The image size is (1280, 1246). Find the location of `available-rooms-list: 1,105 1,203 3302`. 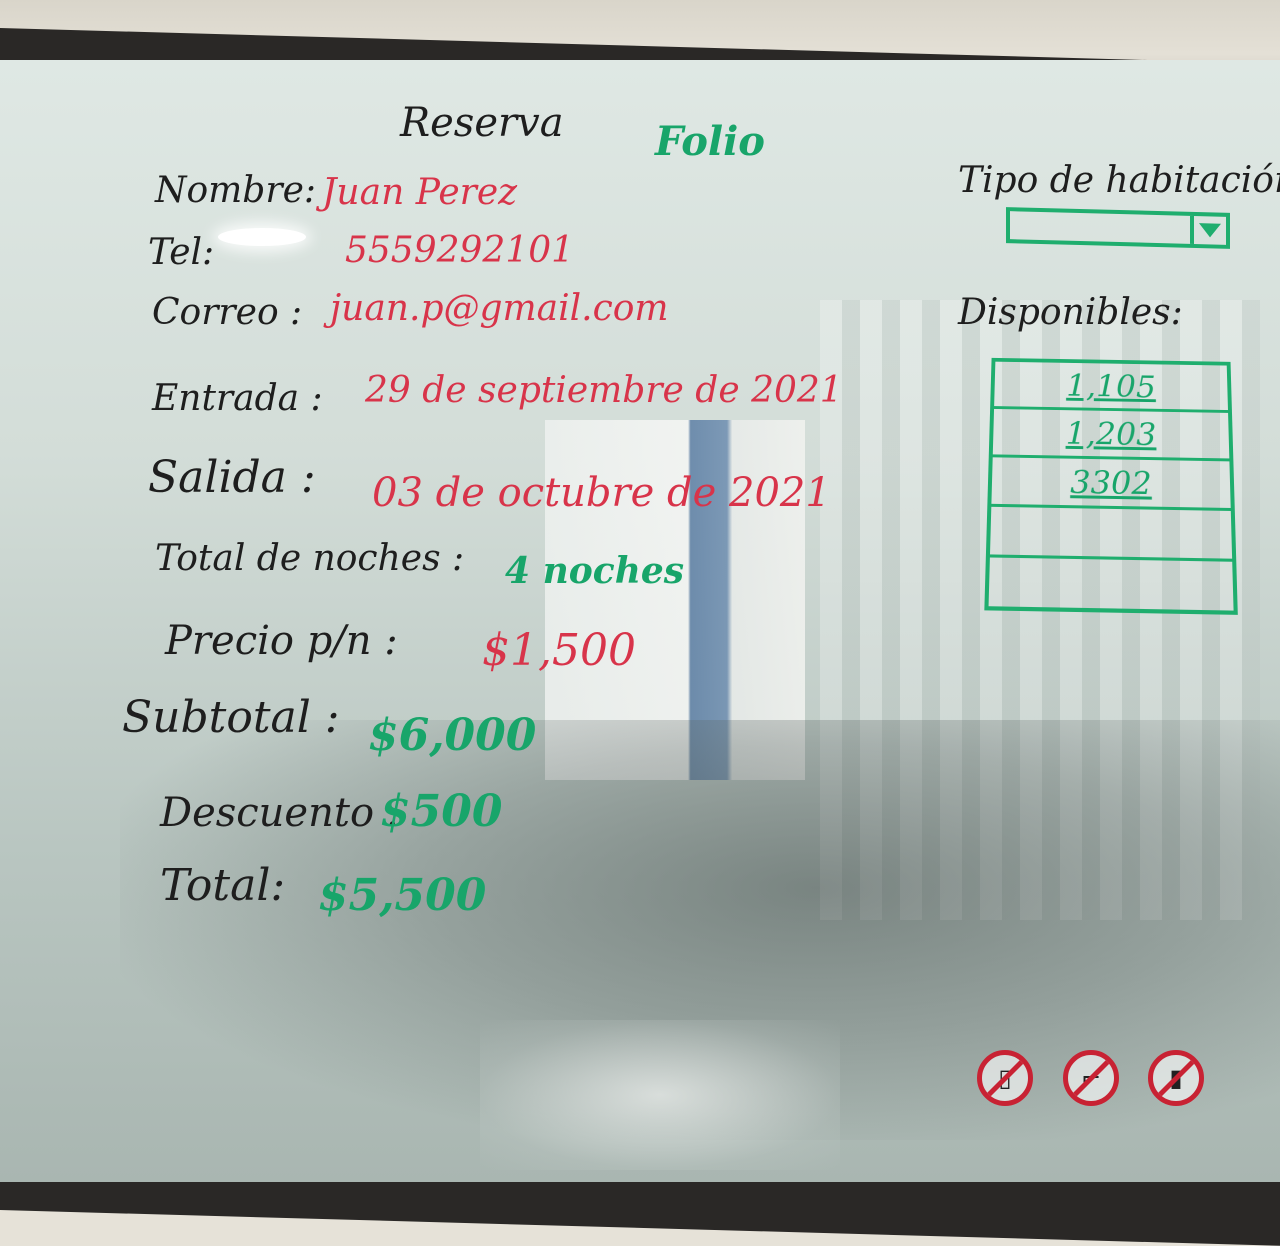

available-rooms-list: 1,105 1,203 3302 is located at coordinates (1110, 486).